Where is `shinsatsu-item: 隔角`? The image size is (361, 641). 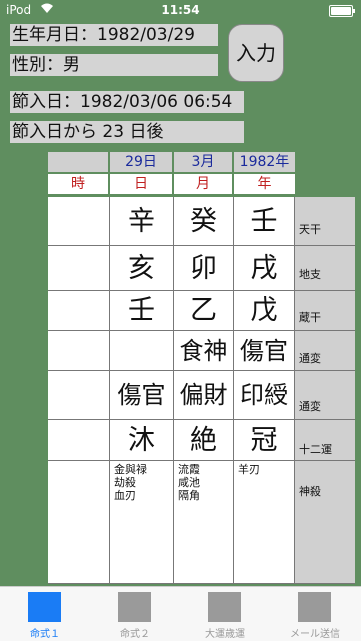 shinsatsu-item: 隔角 is located at coordinates (189, 495).